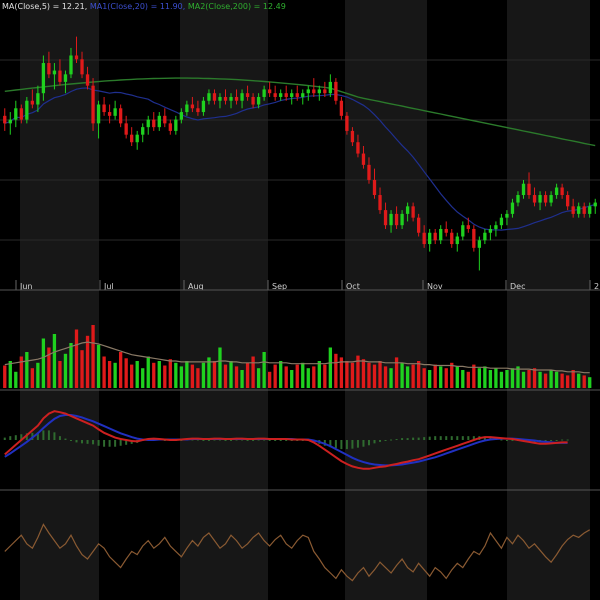 This screenshot has height=600, width=600. What do you see at coordinates (139, 6) in the screenshot?
I see `legend-ma1: MA1(Close,20) = 11.90,` at bounding box center [139, 6].